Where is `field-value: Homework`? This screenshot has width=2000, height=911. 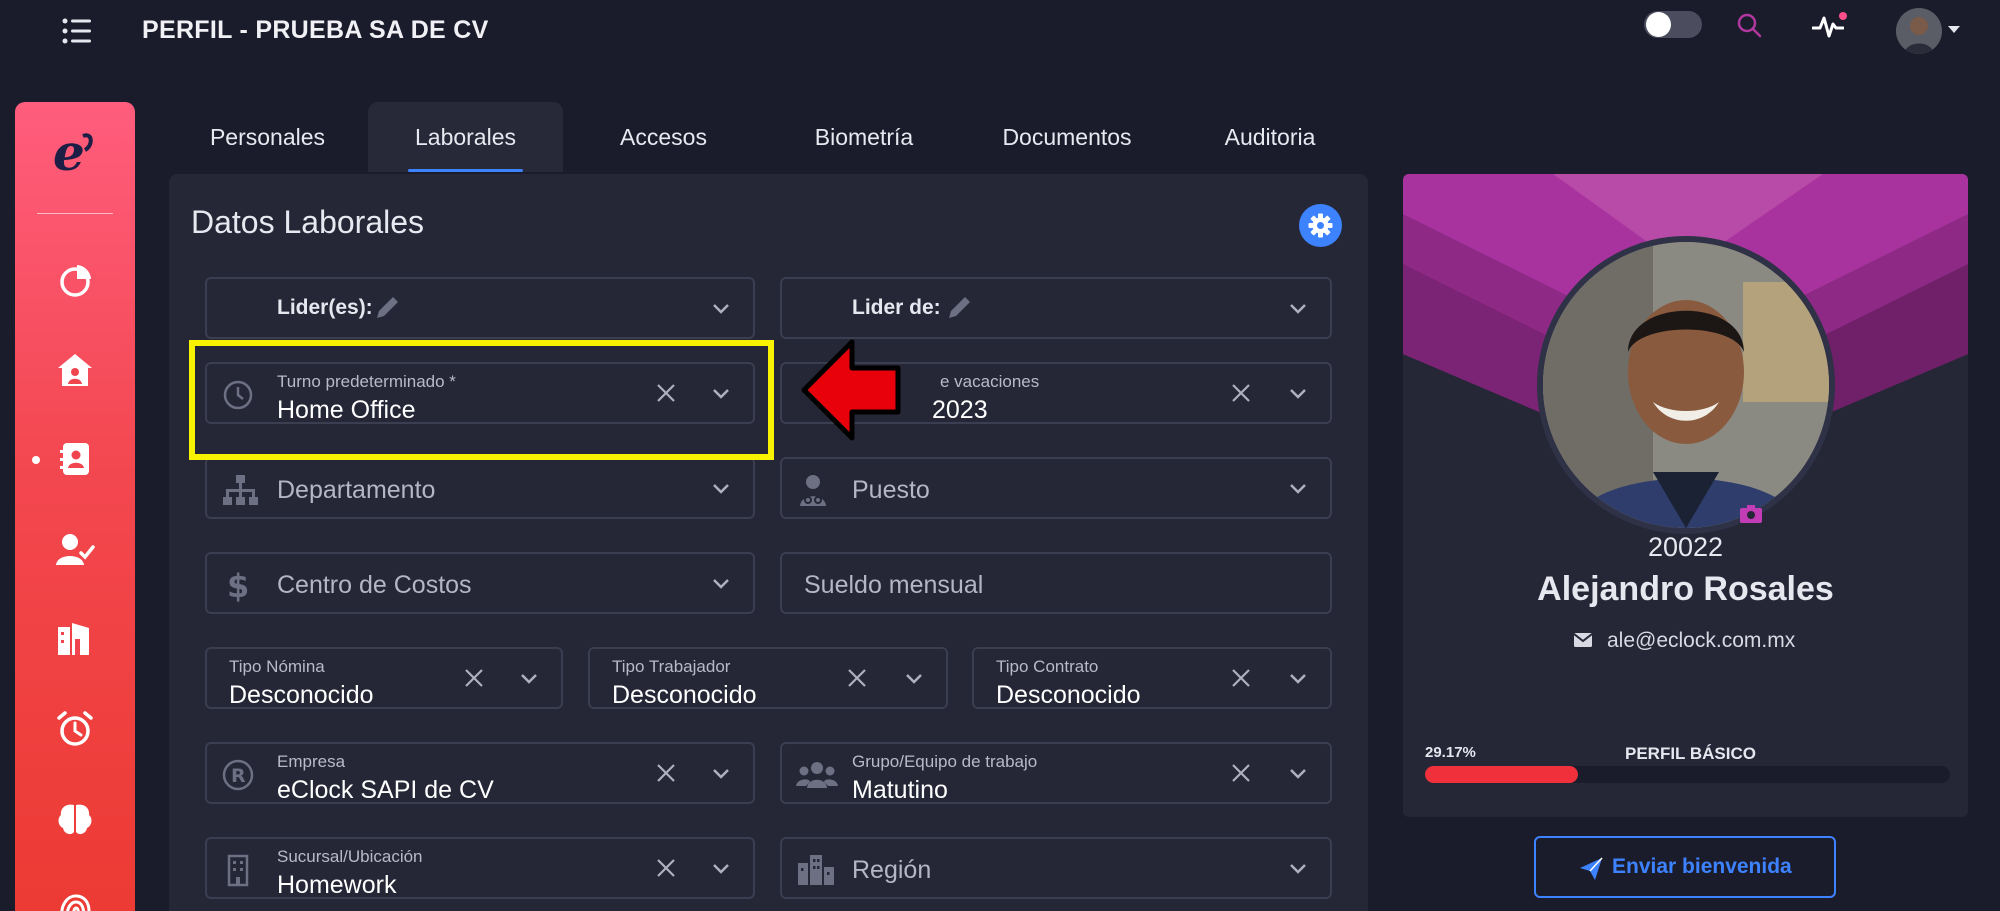 field-value: Homework is located at coordinates (337, 885).